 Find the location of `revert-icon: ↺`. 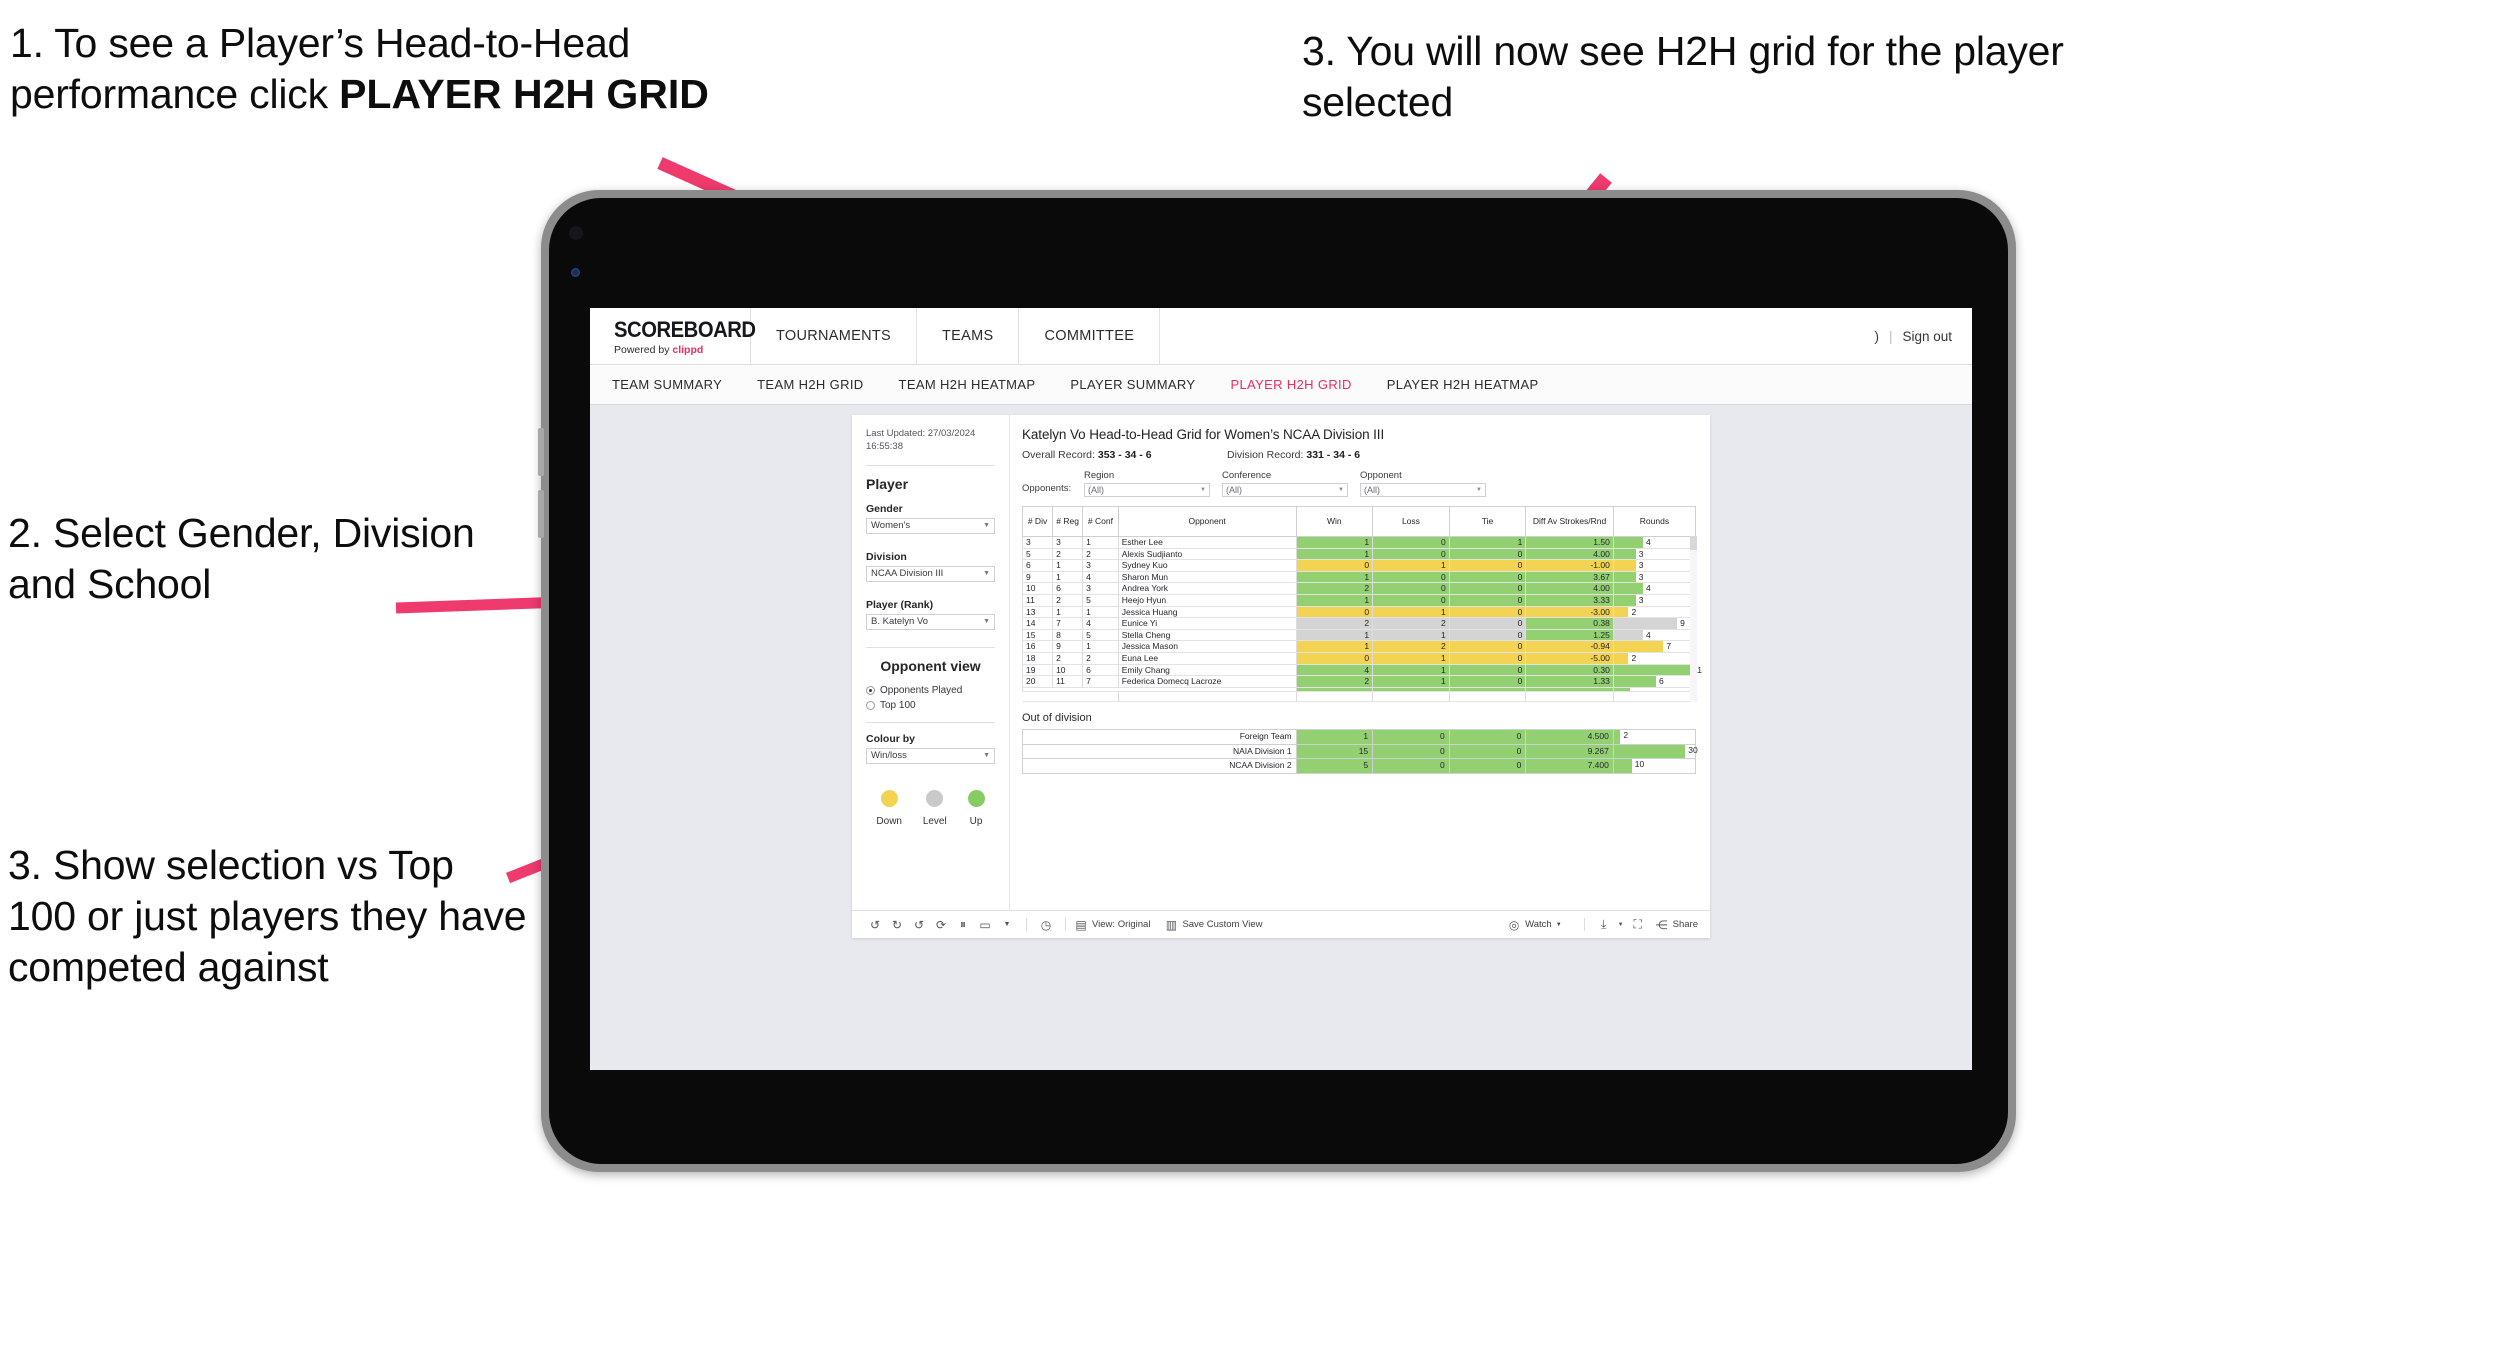

revert-icon: ↺ is located at coordinates (919, 925).